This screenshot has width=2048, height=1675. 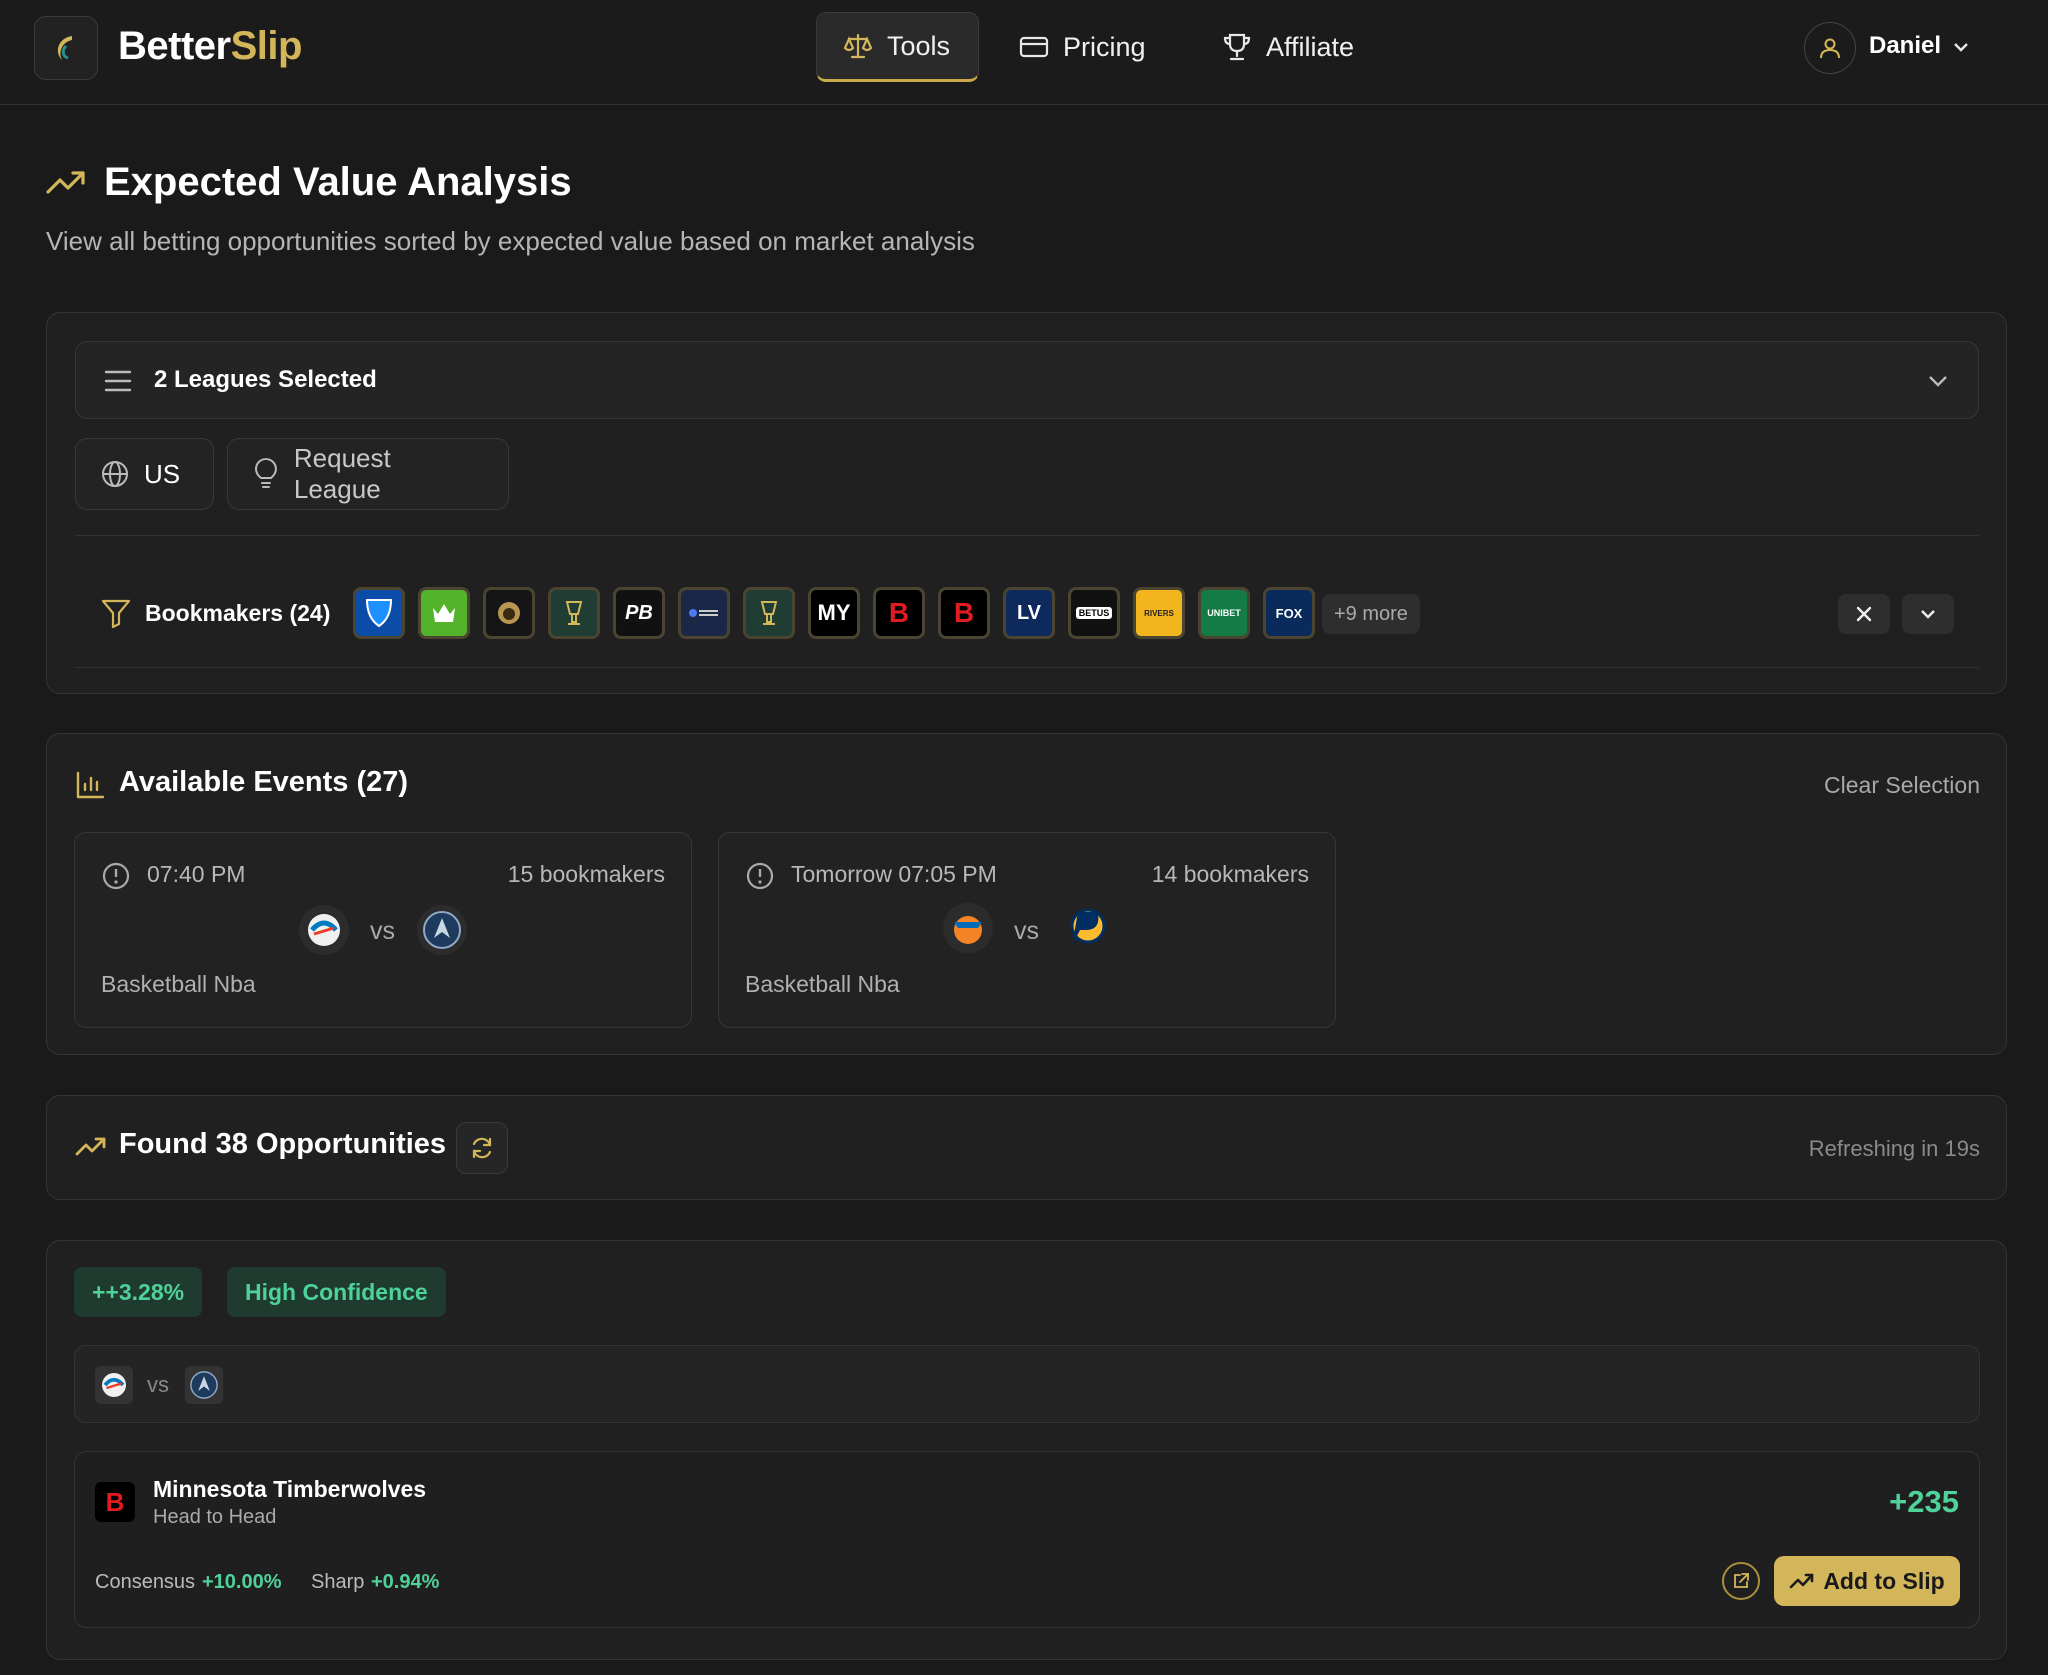 I want to click on mybookie-text: MY, so click(x=834, y=612).